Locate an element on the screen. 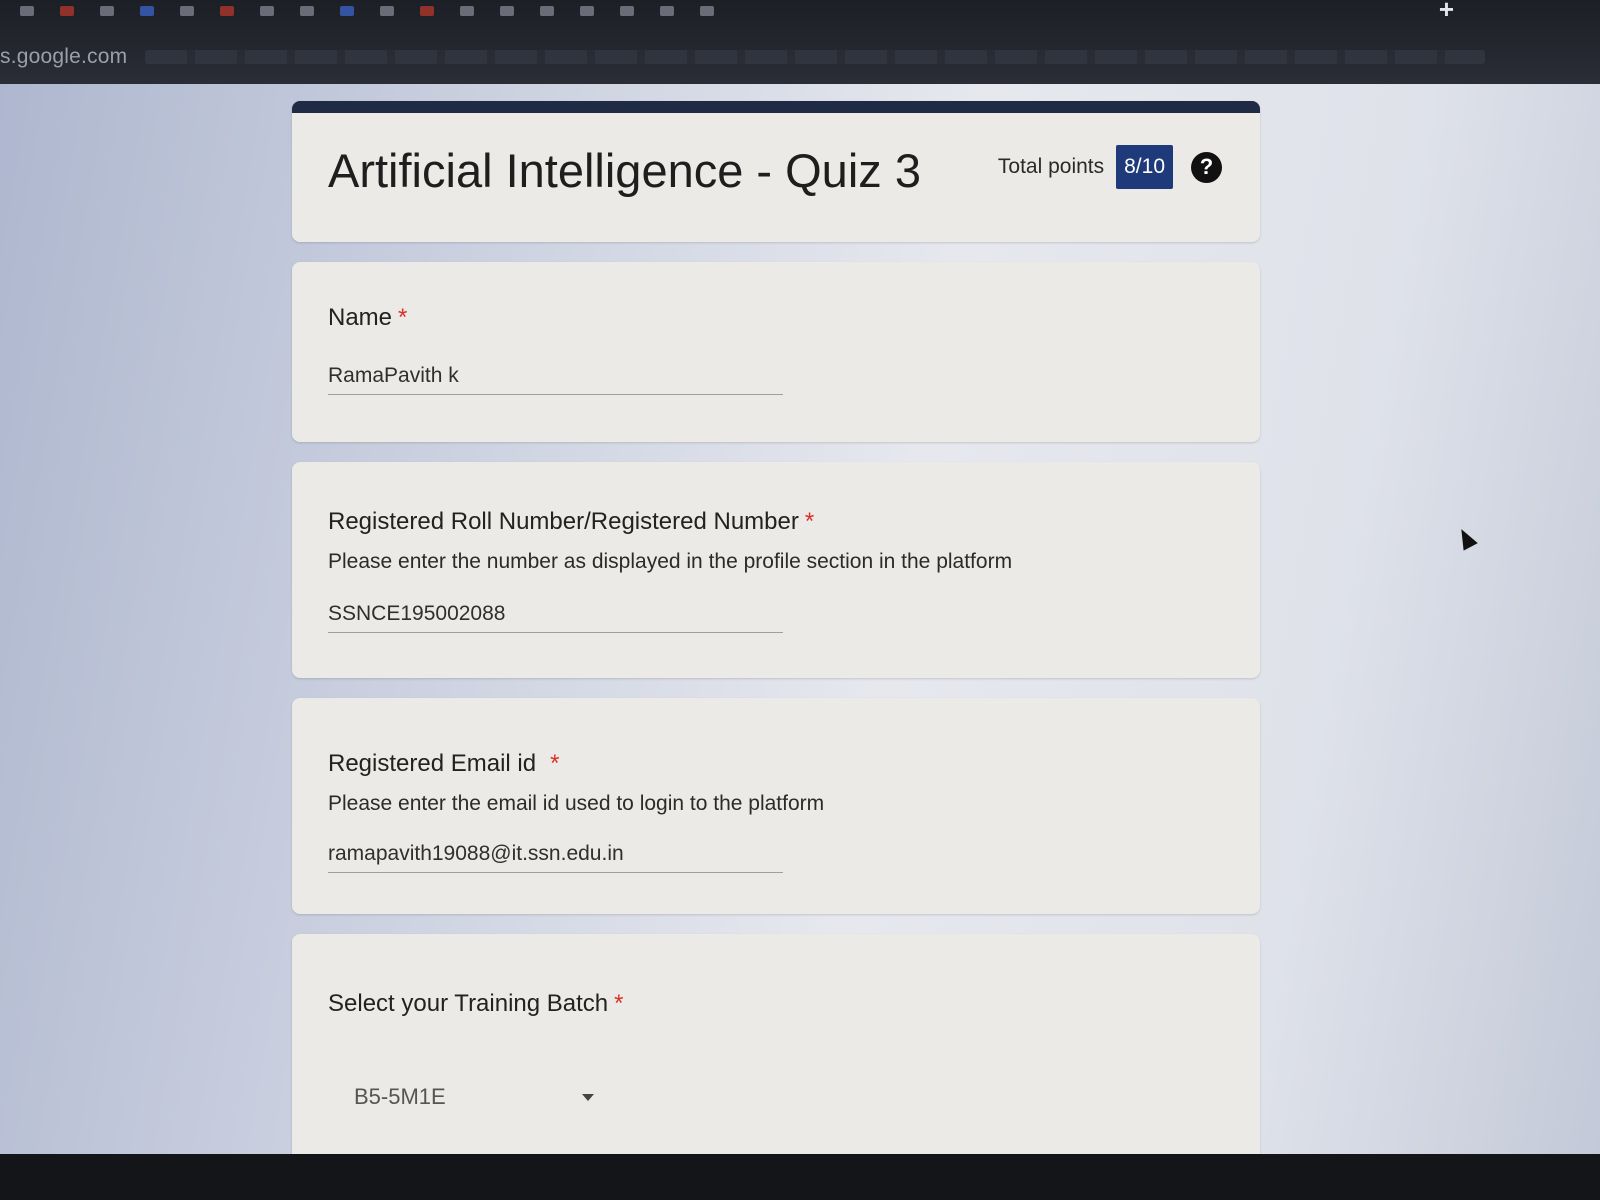 The width and height of the screenshot is (1600, 1200). question-card-name: Name * is located at coordinates (776, 352).